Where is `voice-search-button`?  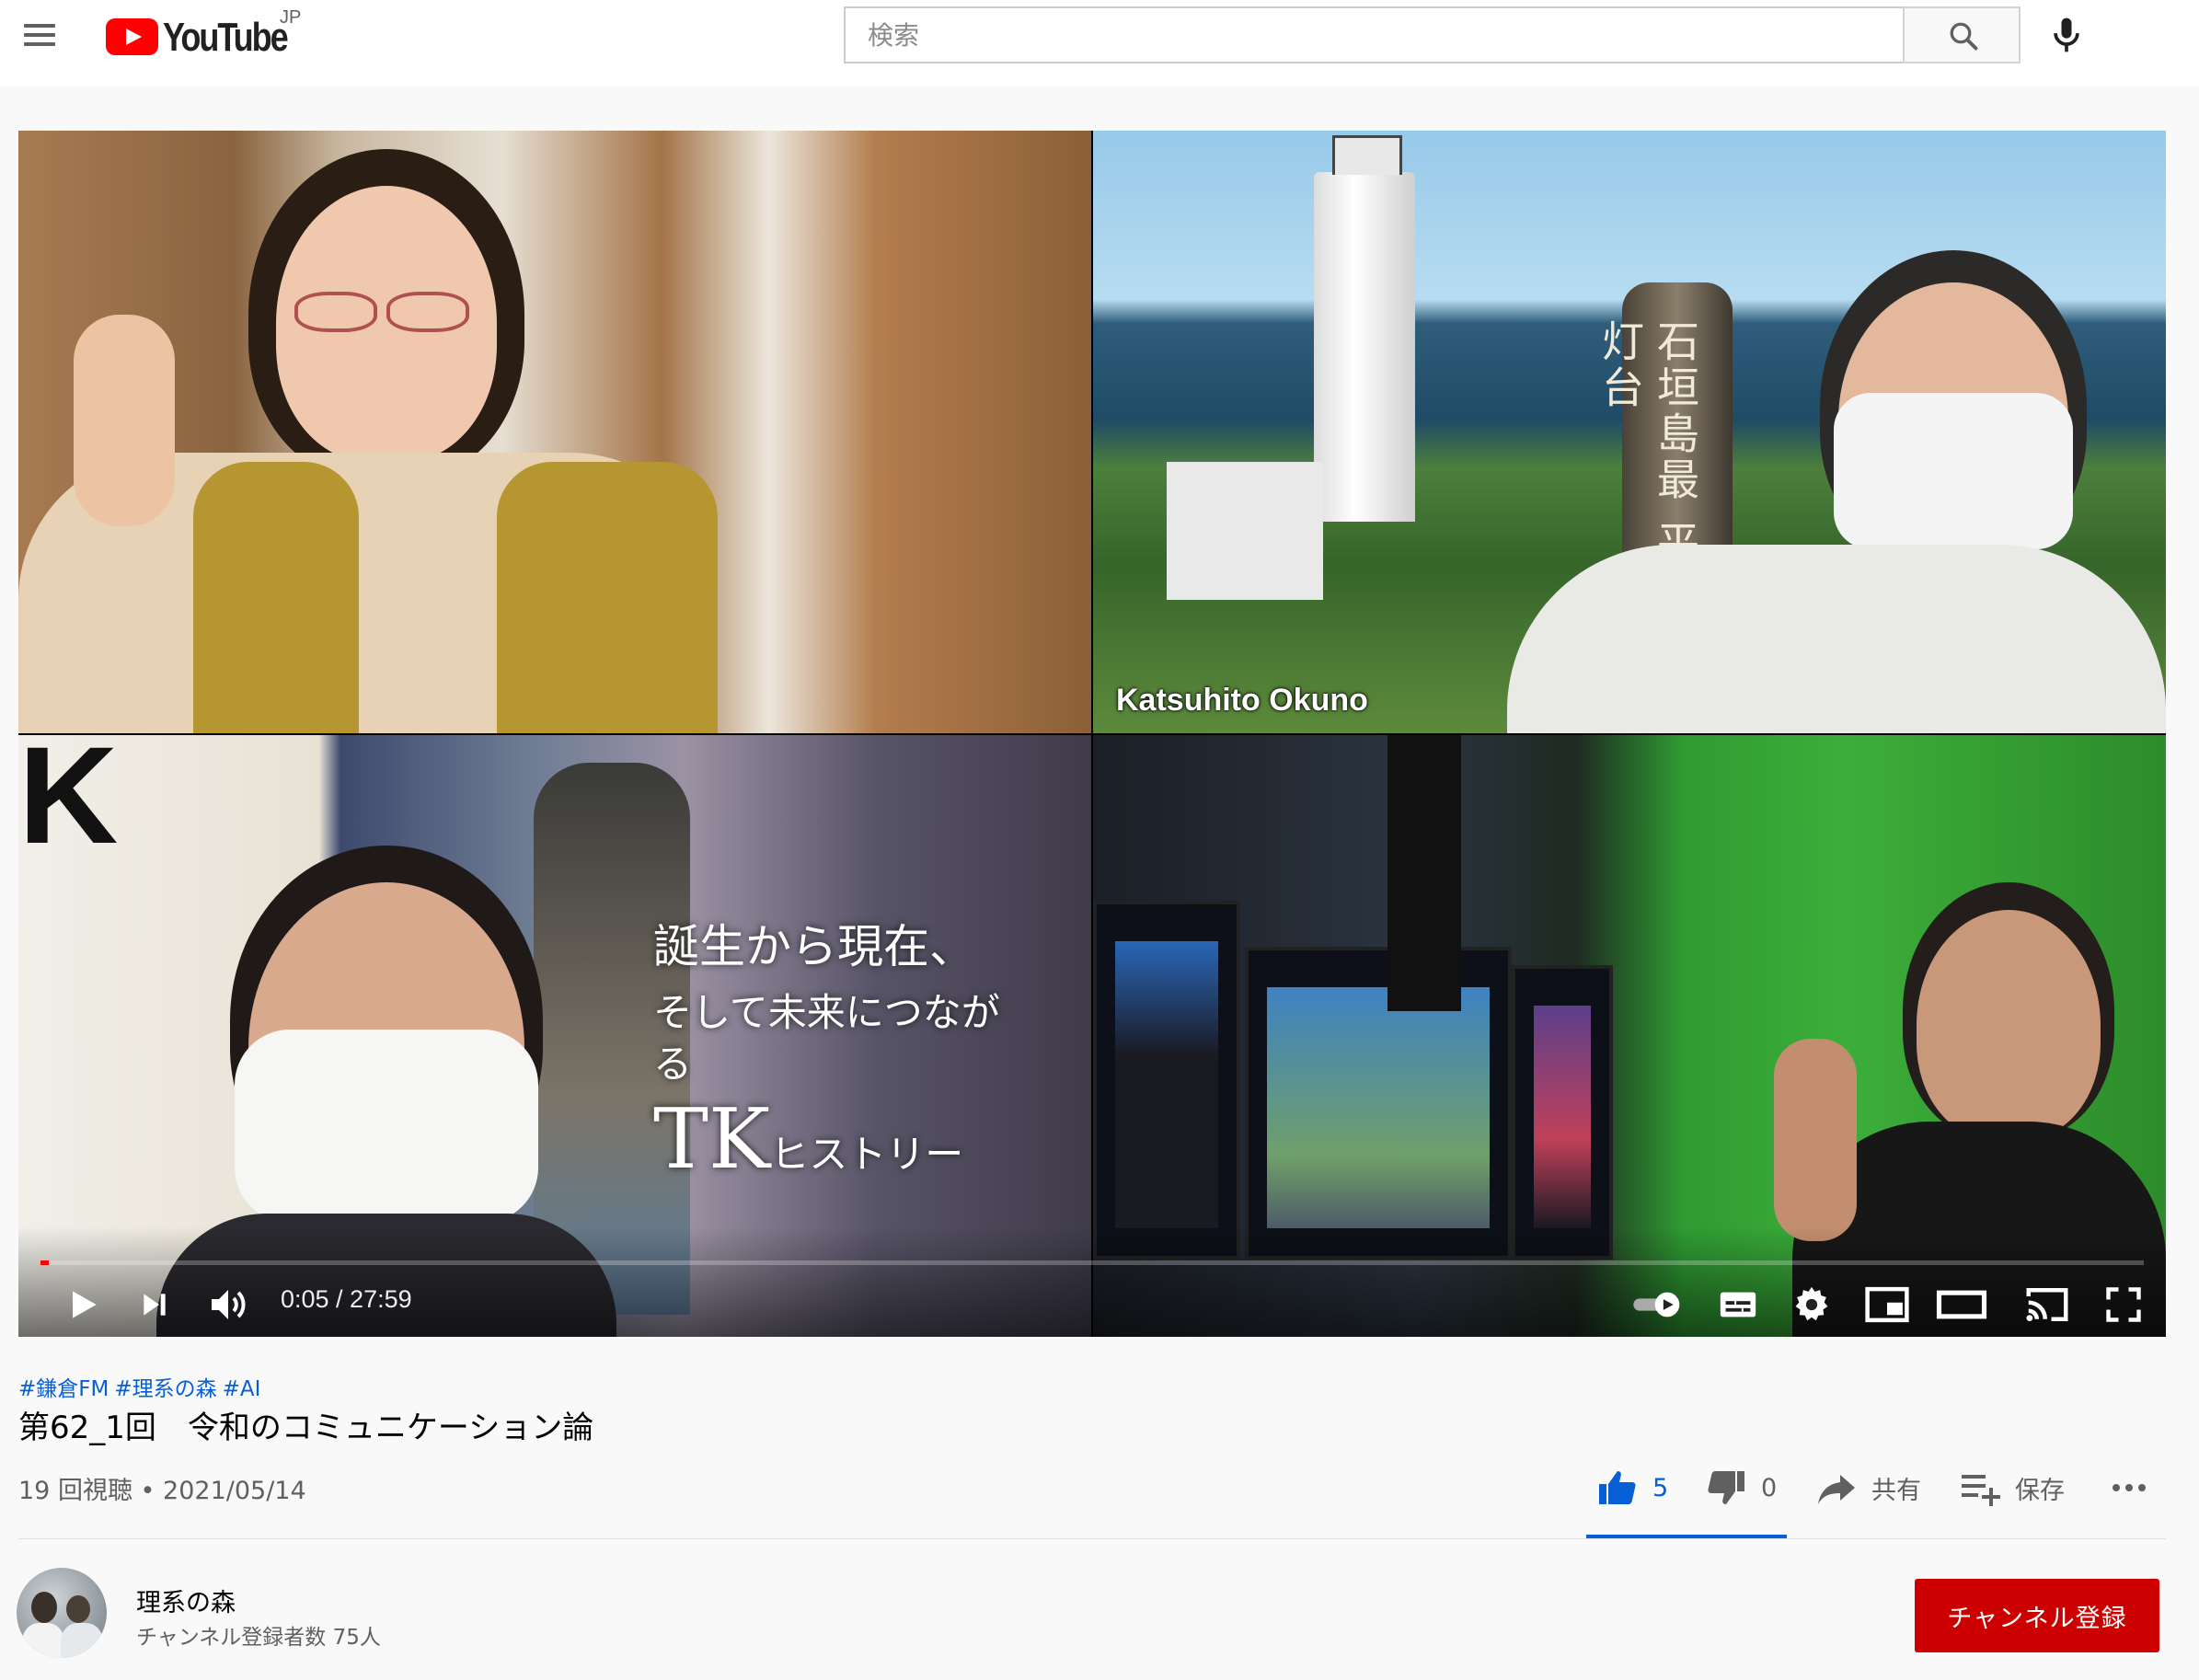
voice-search-button is located at coordinates (2066, 35).